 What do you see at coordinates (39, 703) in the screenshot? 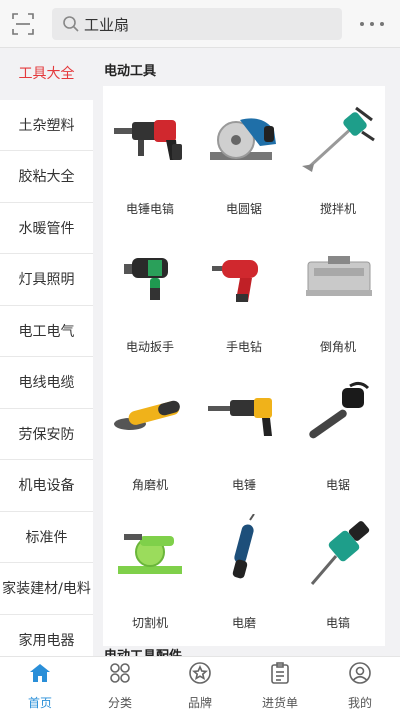
I see `nav-label: 首页` at bounding box center [39, 703].